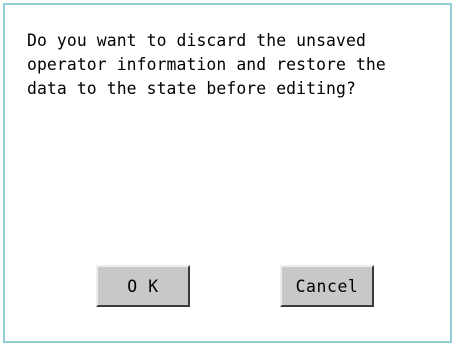 This screenshot has width=457, height=349. I want to click on message-line-3: data to the state before editing?, so click(191, 88).